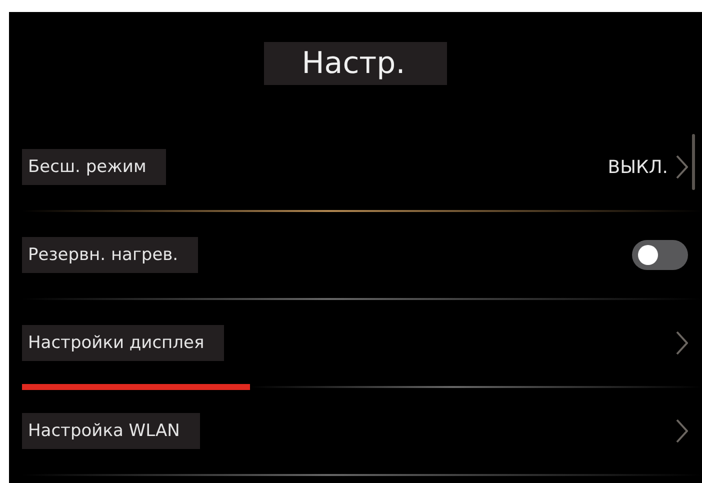 Image resolution: width=702 pixels, height=483 pixels. Describe the element at coordinates (638, 167) in the screenshot. I see `setting-value: ВЫКЛ.` at that location.